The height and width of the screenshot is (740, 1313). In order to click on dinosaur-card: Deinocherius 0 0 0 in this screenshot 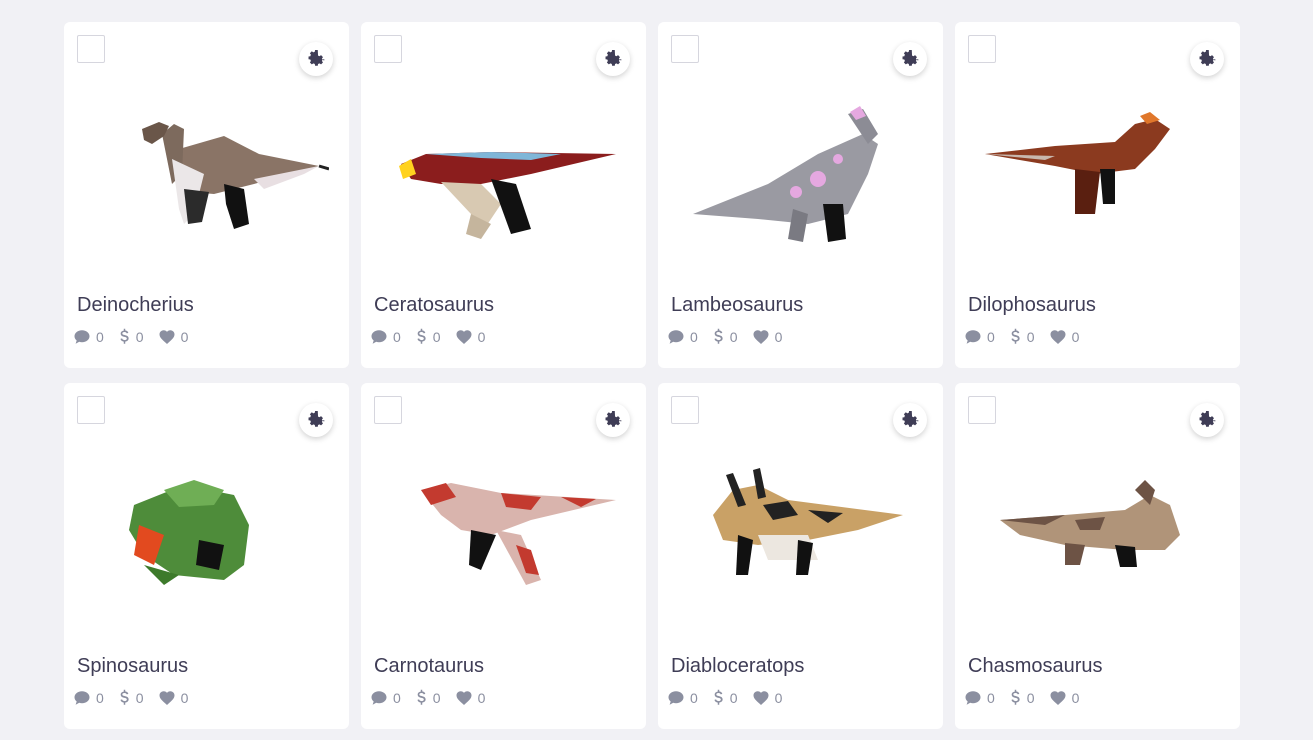, I will do `click(206, 195)`.